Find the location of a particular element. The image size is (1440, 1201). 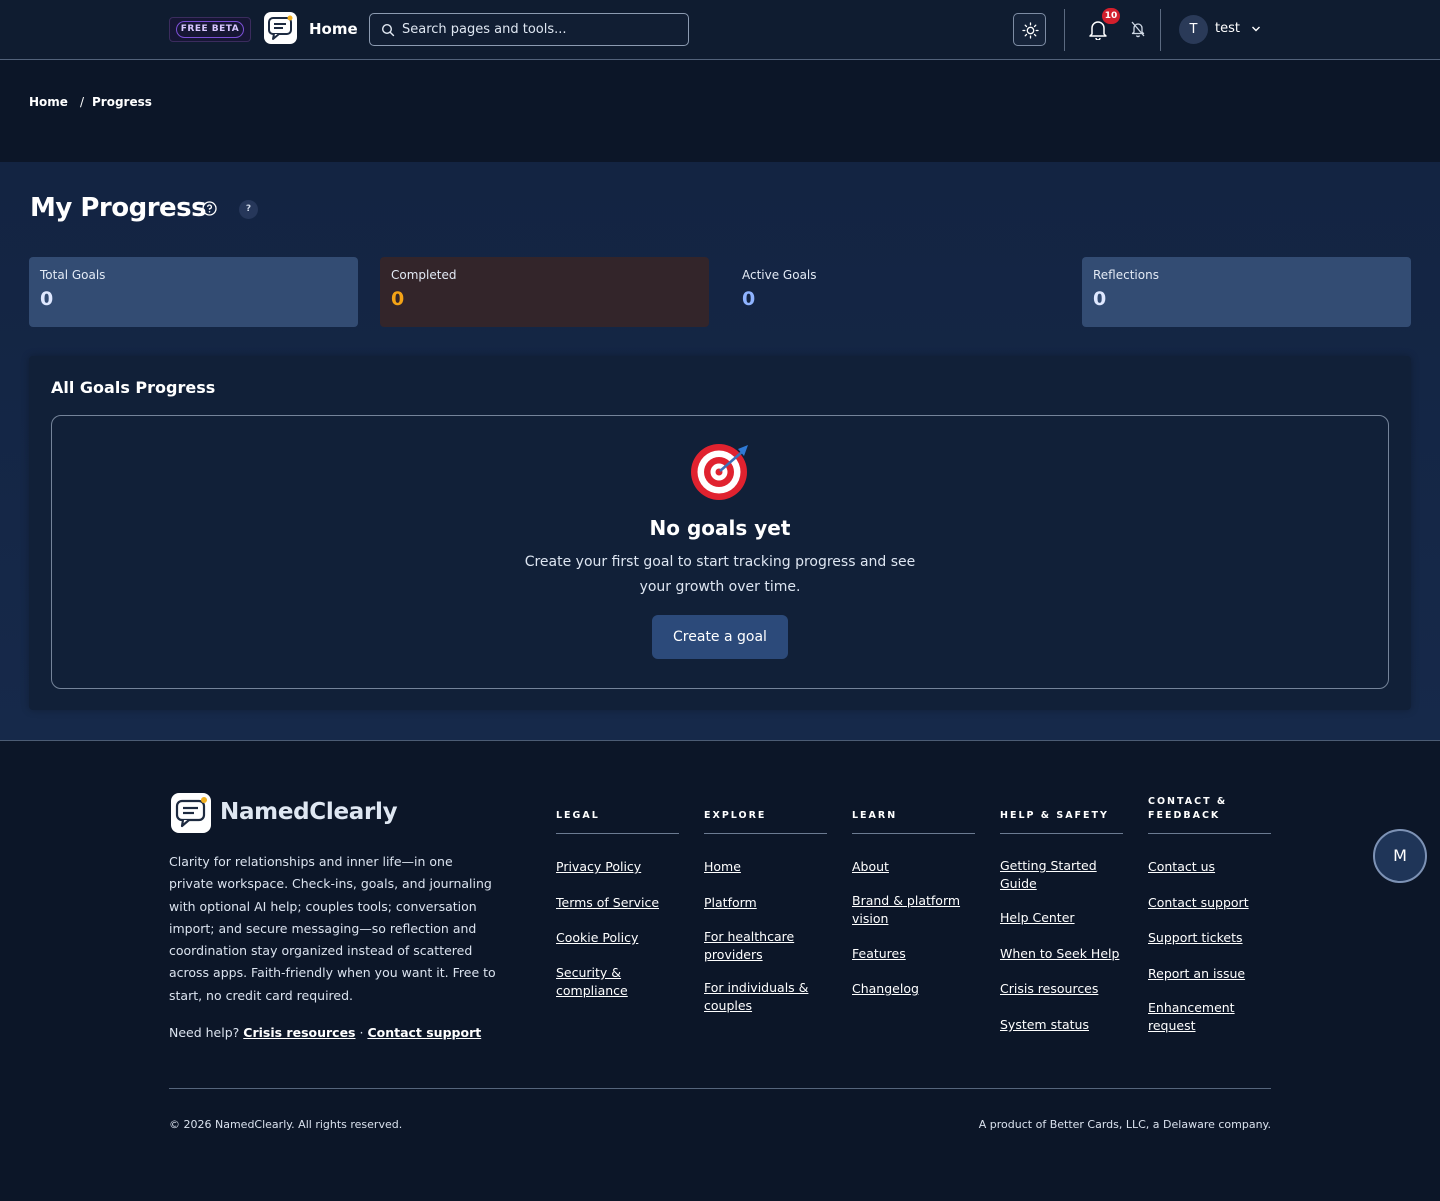

footer-column-heading: CONTACT & FEEDBACK is located at coordinates (1209, 815).